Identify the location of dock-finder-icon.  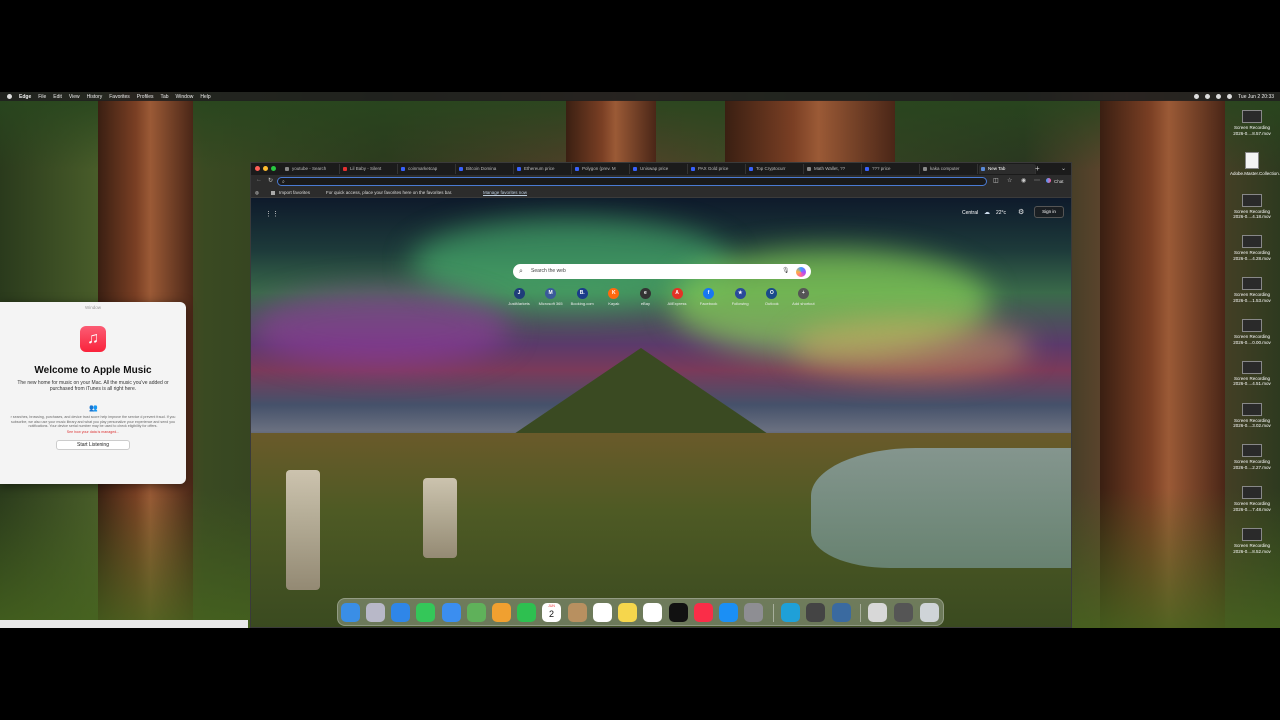
(350, 612).